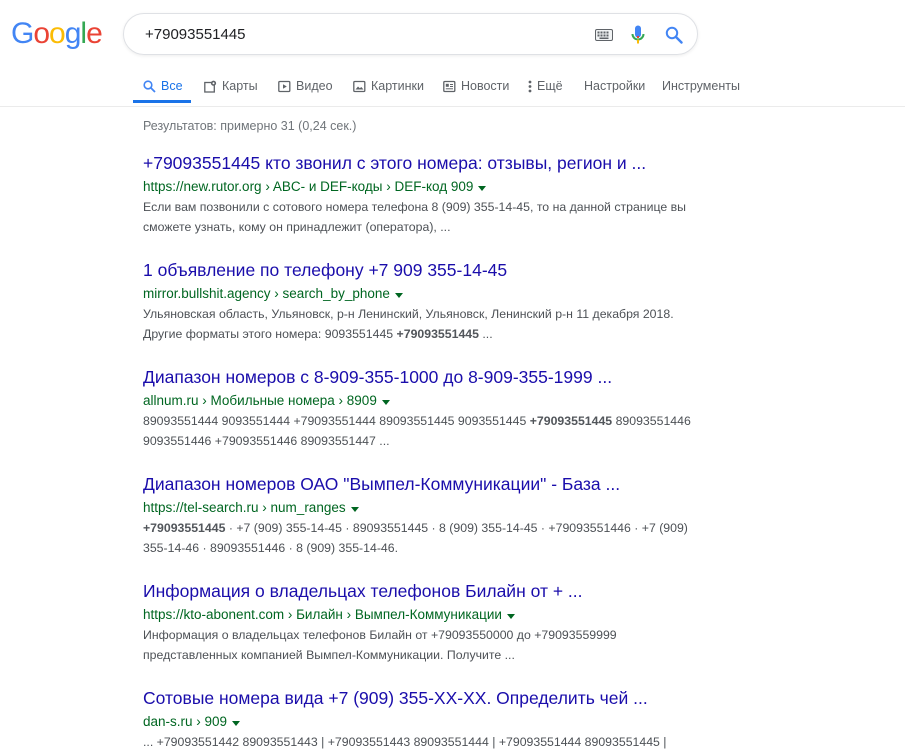 This screenshot has width=905, height=752. Describe the element at coordinates (550, 86) in the screenshot. I see `tab-label: Ещё` at that location.